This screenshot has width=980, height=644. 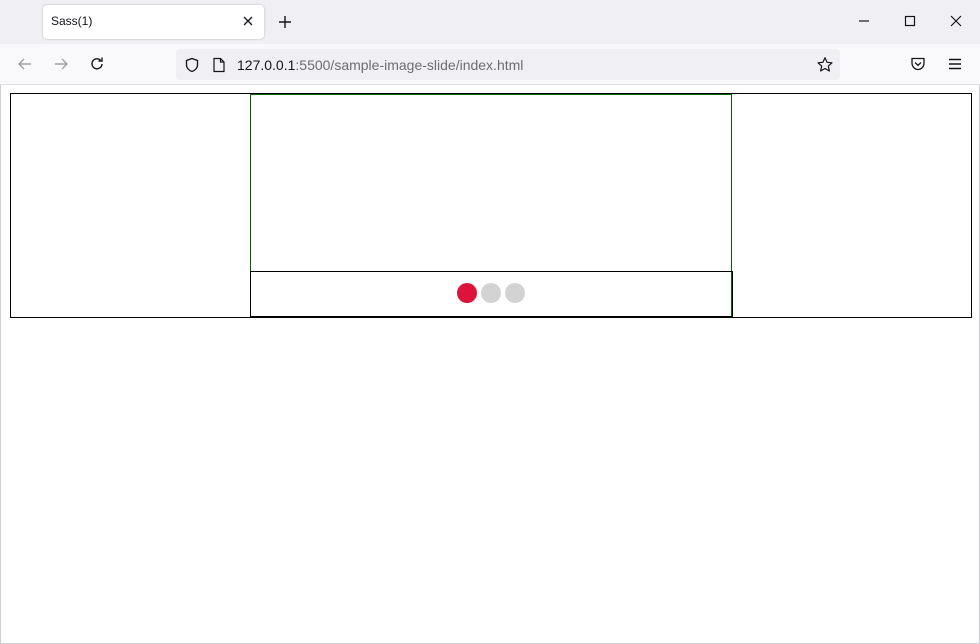 What do you see at coordinates (409, 65) in the screenshot?
I see `url-path: :5500/sample-image-slide/index.html` at bounding box center [409, 65].